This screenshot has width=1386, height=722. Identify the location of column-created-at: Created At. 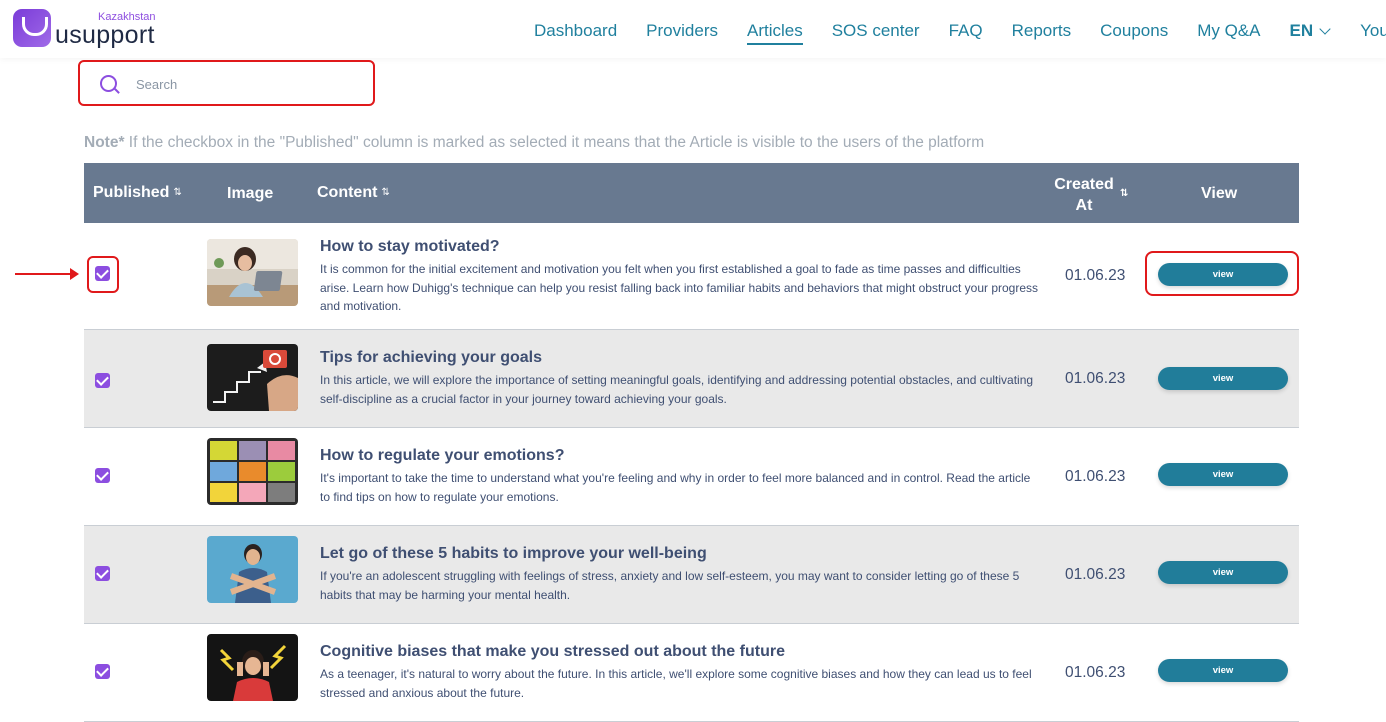
(1084, 195).